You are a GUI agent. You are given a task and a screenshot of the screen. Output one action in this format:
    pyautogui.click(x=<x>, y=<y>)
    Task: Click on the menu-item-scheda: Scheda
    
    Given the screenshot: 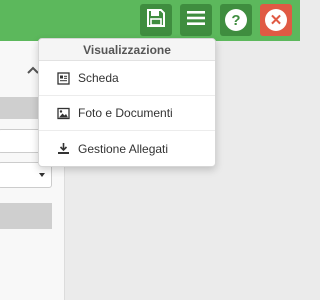 What is the action you would take?
    pyautogui.click(x=127, y=78)
    